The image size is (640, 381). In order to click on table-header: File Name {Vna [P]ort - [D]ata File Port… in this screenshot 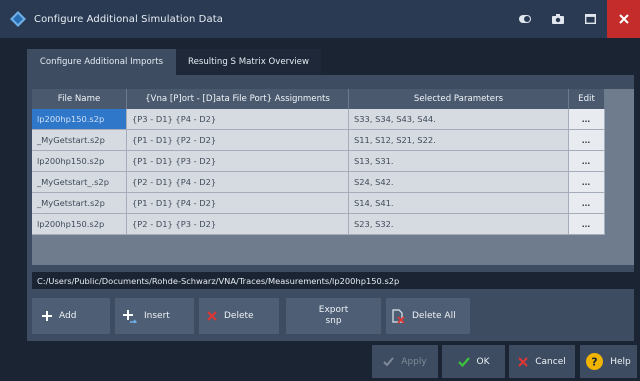, I will do `click(318, 99)`.